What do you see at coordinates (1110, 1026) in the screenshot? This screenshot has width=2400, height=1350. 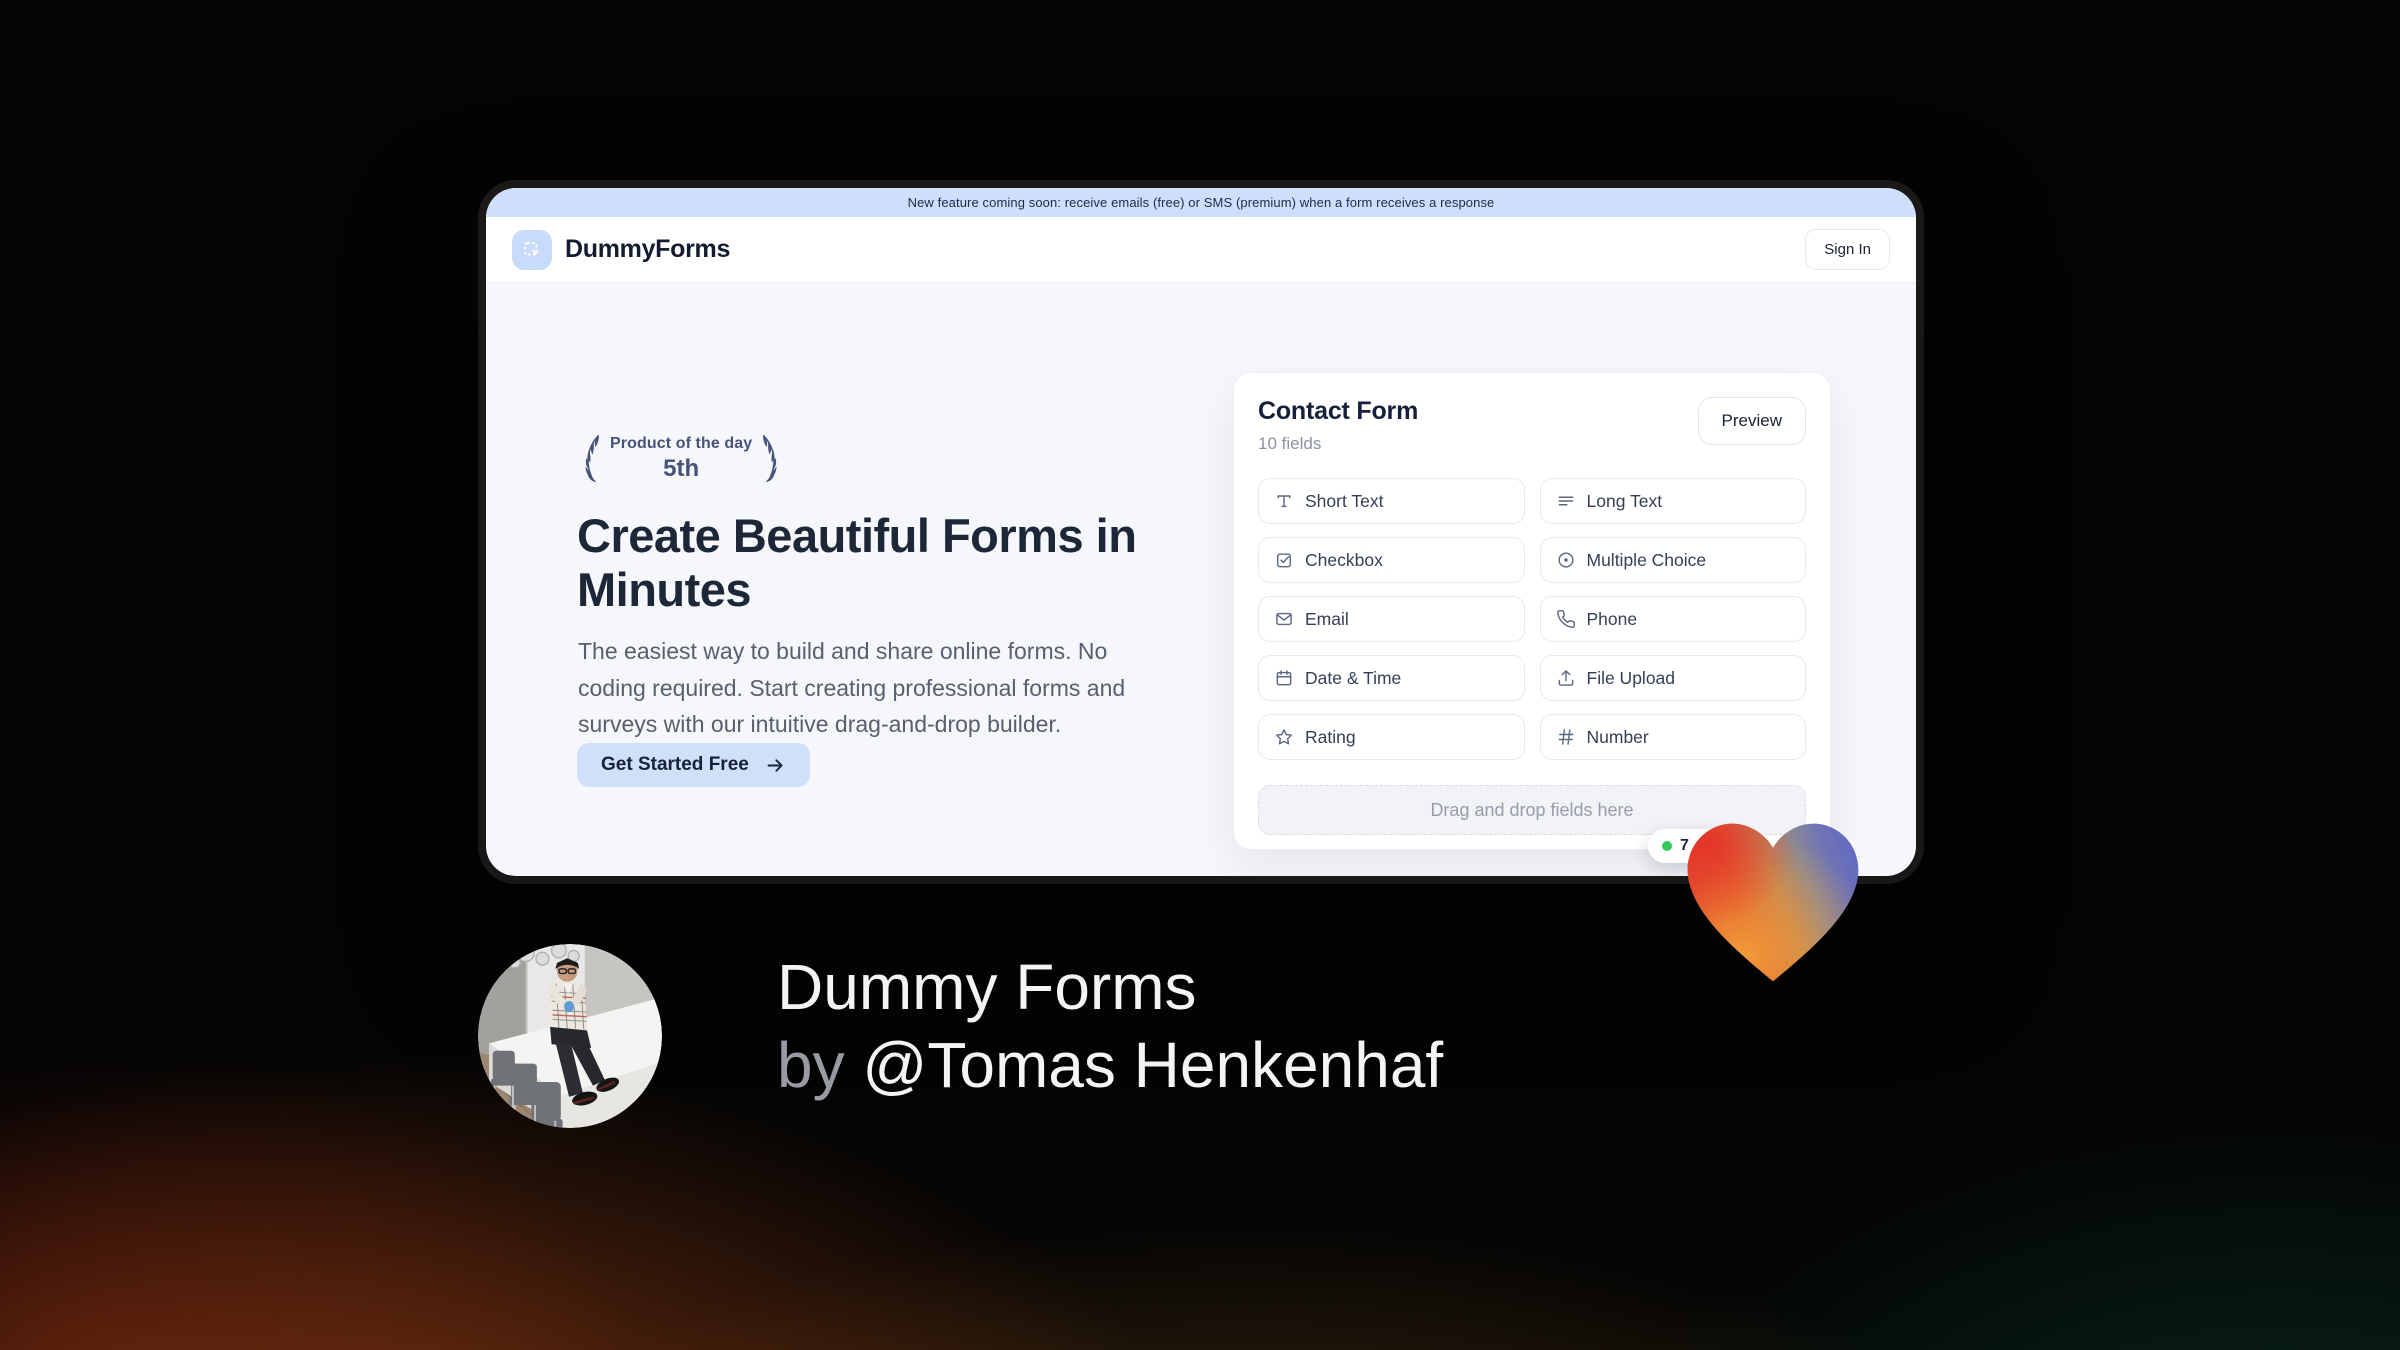 I see `credit-text: Dummy Forms by @Tomas Henkenhaf` at bounding box center [1110, 1026].